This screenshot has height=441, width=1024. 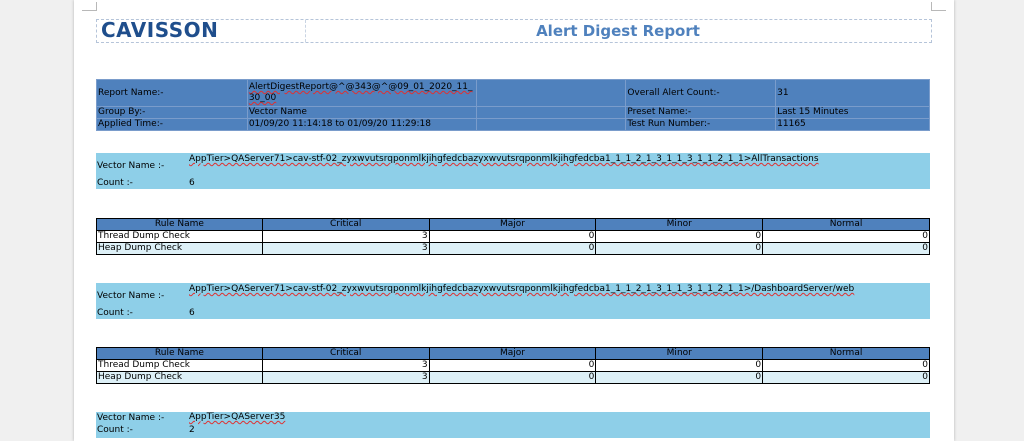 I want to click on test-run-number-value: 11165, so click(x=852, y=124).